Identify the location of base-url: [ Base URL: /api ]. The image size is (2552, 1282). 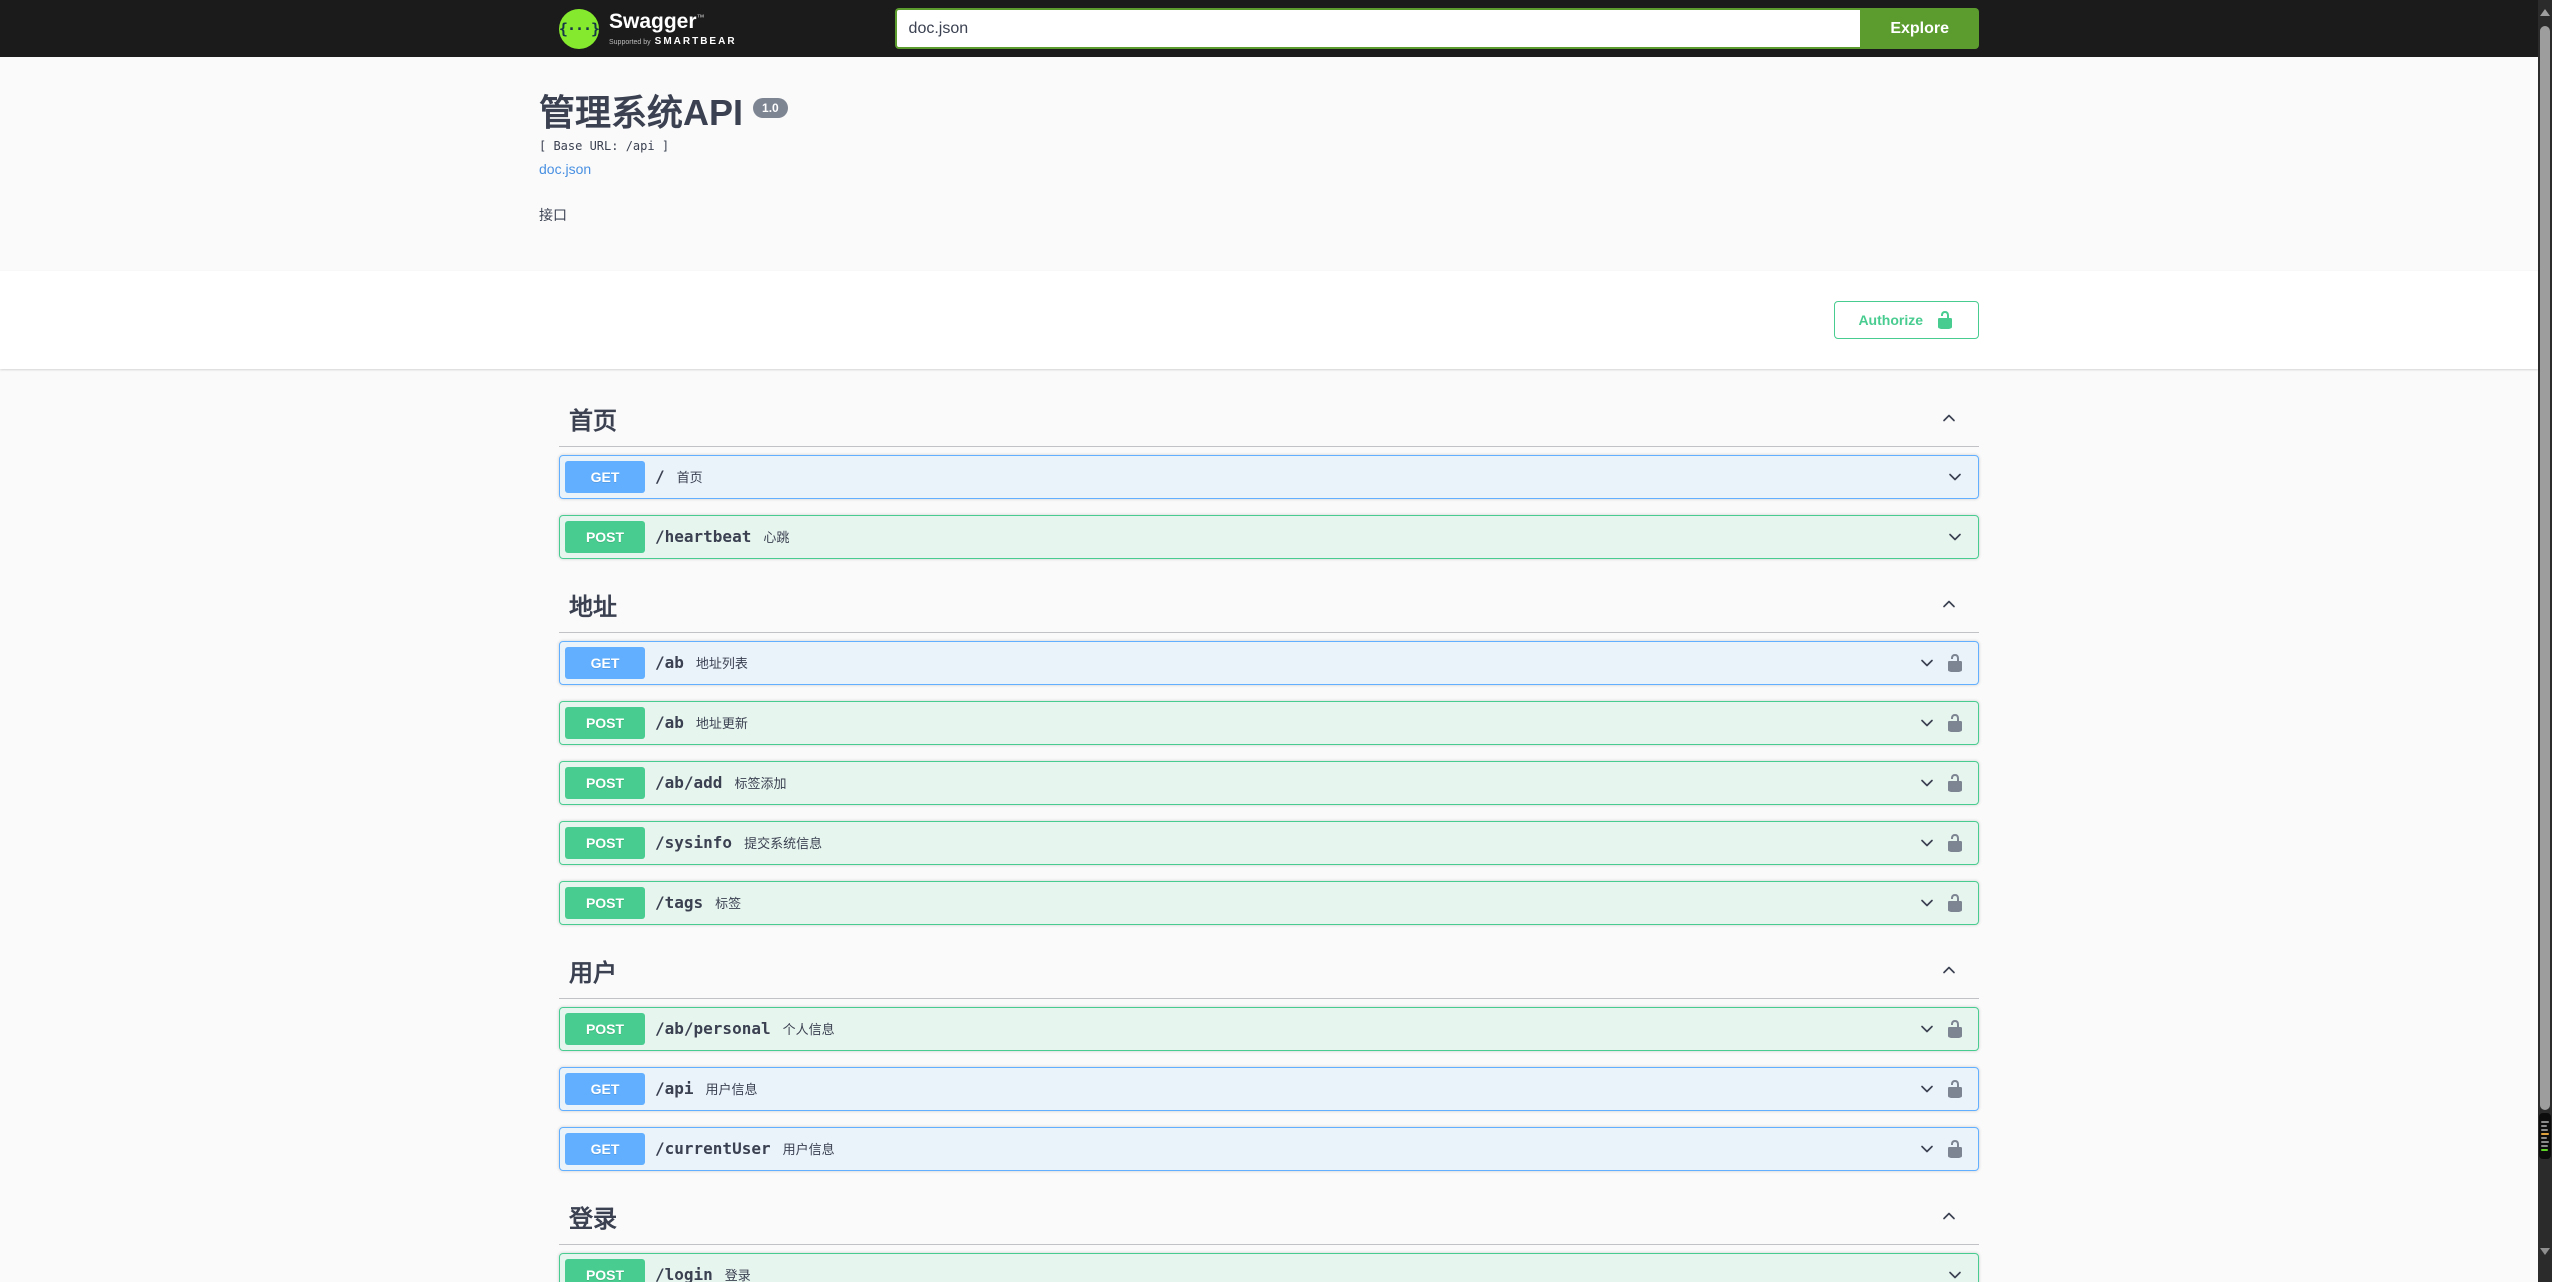
(604, 145).